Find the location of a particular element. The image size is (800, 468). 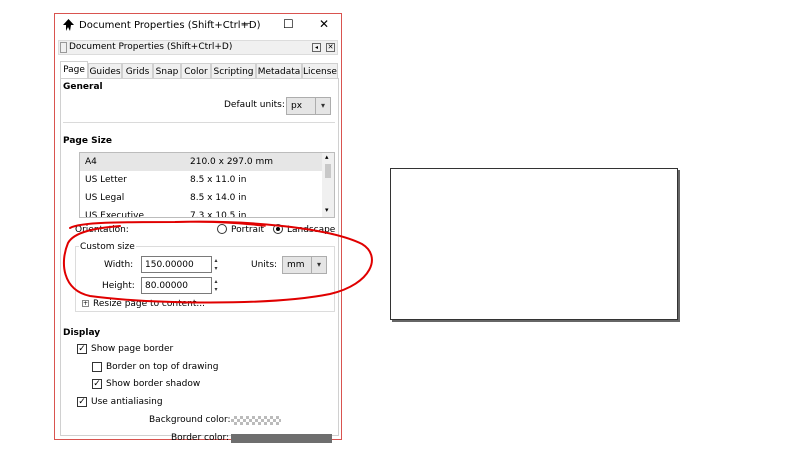

page-preview is located at coordinates (534, 244).